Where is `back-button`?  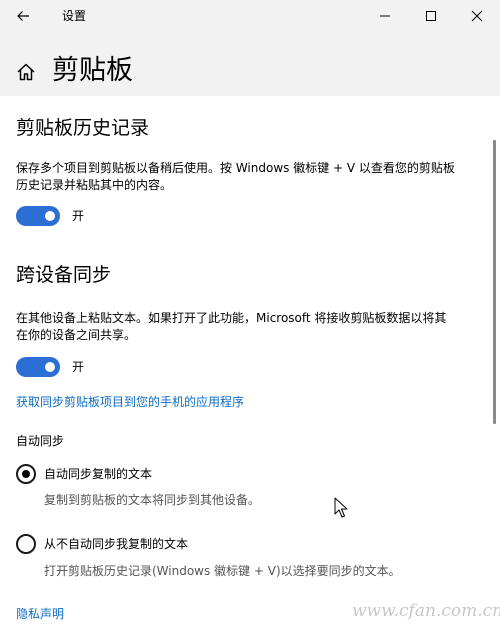
back-button is located at coordinates (23, 16).